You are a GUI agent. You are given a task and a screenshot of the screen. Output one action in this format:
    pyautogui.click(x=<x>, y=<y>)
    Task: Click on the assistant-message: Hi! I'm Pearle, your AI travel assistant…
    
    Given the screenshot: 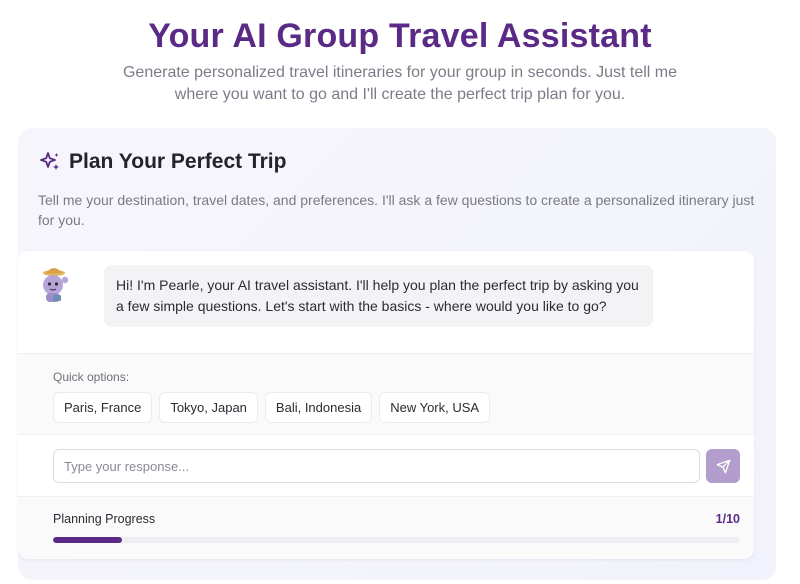 What is the action you would take?
    pyautogui.click(x=378, y=296)
    